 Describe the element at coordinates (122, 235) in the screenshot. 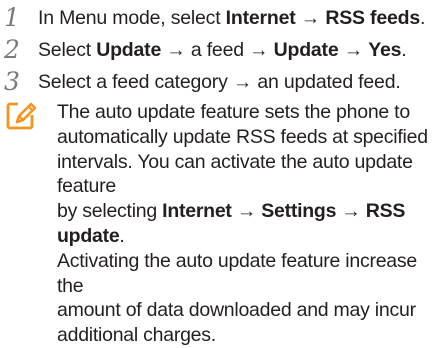

I see `note-text-part: .` at that location.